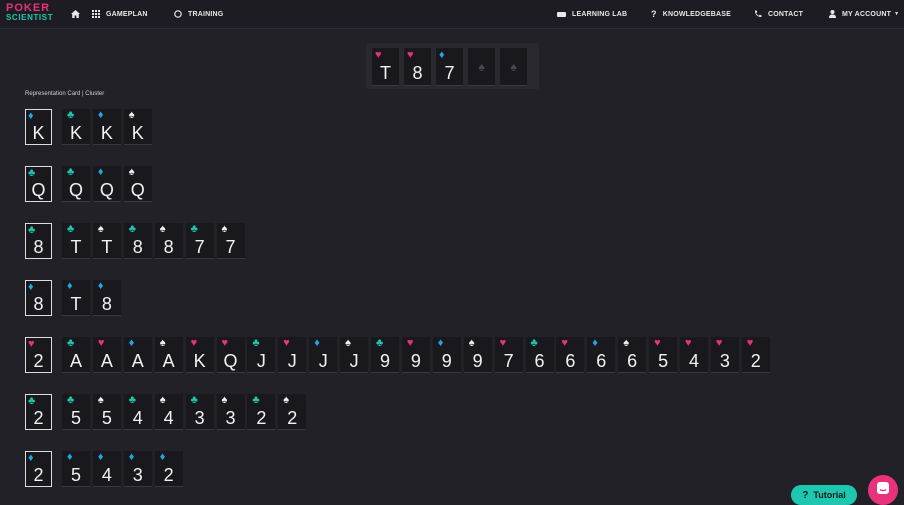 The height and width of the screenshot is (505, 904). I want to click on cluster-card: ♠ 3, so click(230, 412).